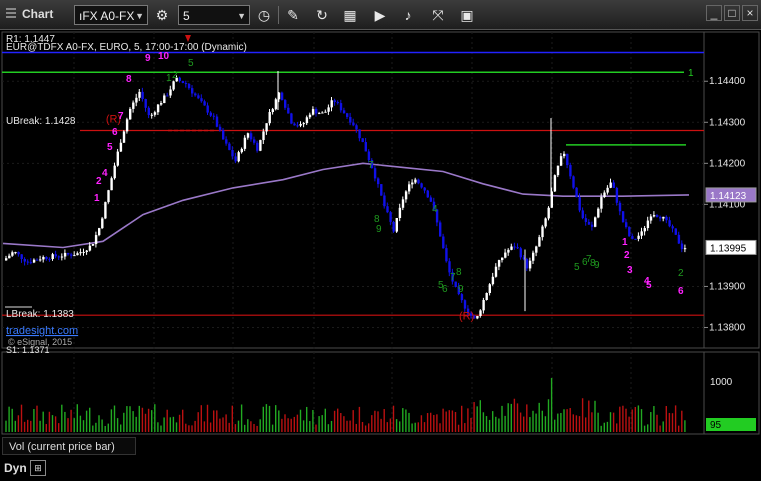 The width and height of the screenshot is (761, 481). What do you see at coordinates (467, 15) in the screenshot?
I see `chat-icon: ▣` at bounding box center [467, 15].